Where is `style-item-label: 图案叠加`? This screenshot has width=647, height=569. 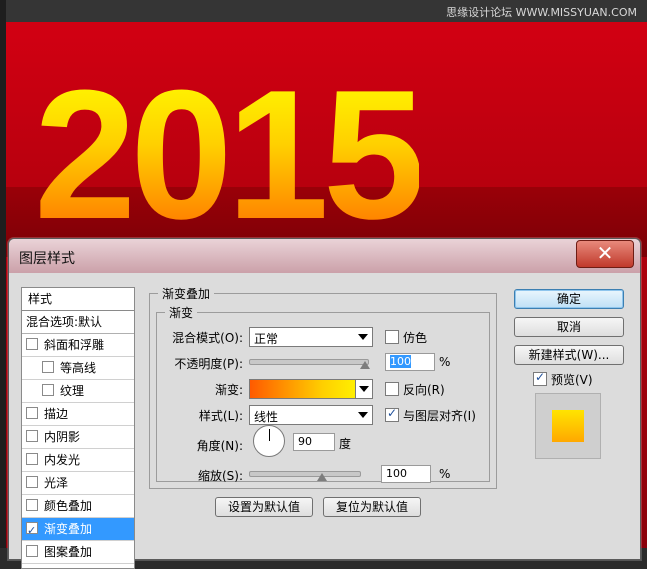 style-item-label: 图案叠加 is located at coordinates (68, 552).